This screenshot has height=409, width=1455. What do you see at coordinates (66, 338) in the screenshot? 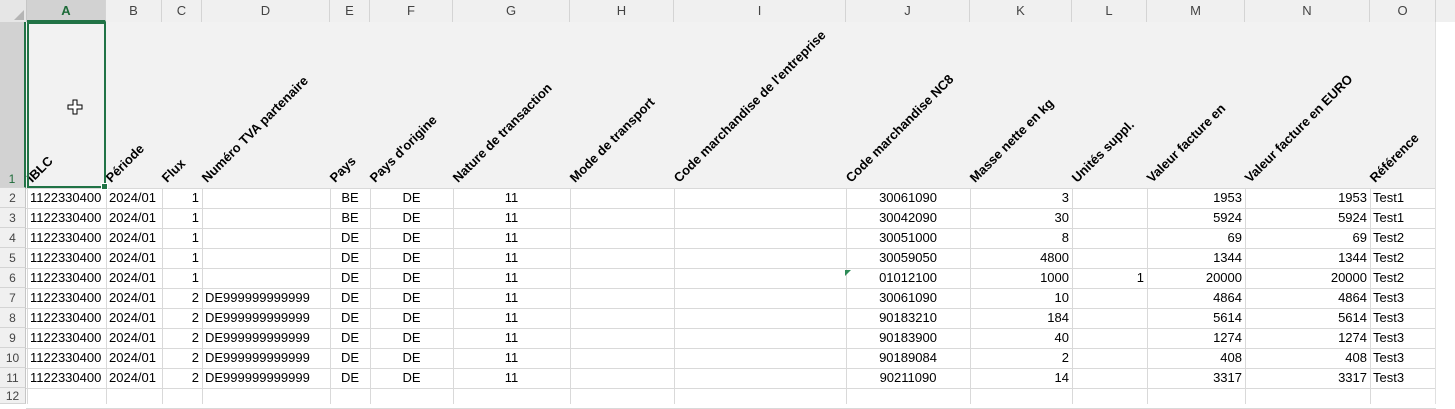
I see `cell-a9: 1122330400` at bounding box center [66, 338].